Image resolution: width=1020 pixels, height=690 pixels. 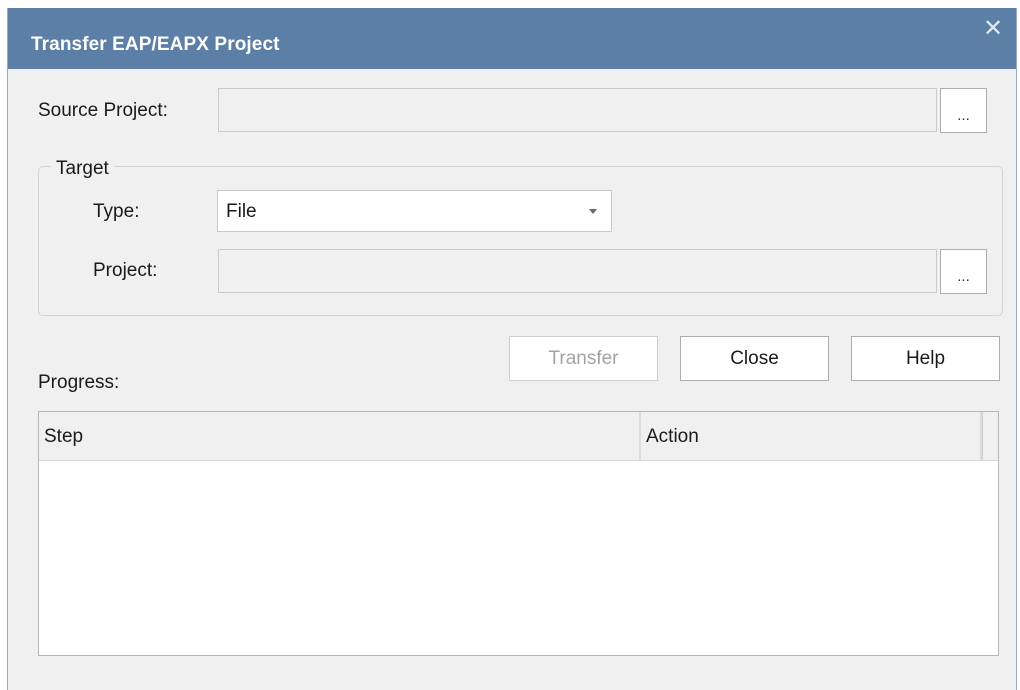 What do you see at coordinates (340, 436) in the screenshot?
I see `column-header-step: Step` at bounding box center [340, 436].